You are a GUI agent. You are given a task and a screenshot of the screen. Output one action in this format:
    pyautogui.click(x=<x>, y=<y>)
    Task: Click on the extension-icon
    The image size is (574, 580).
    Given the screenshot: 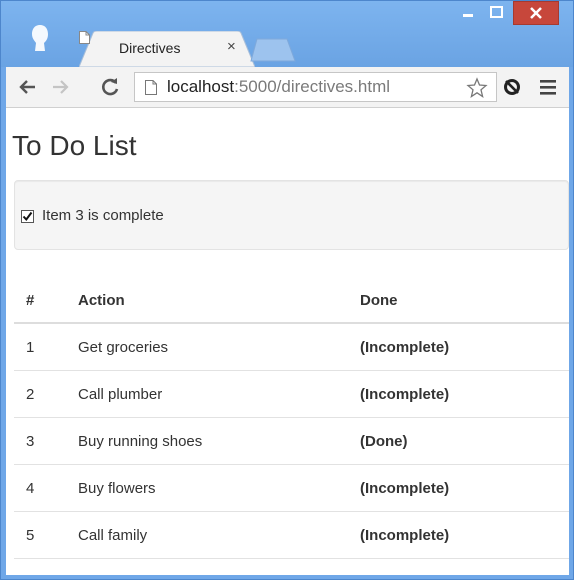 What is the action you would take?
    pyautogui.click(x=512, y=87)
    